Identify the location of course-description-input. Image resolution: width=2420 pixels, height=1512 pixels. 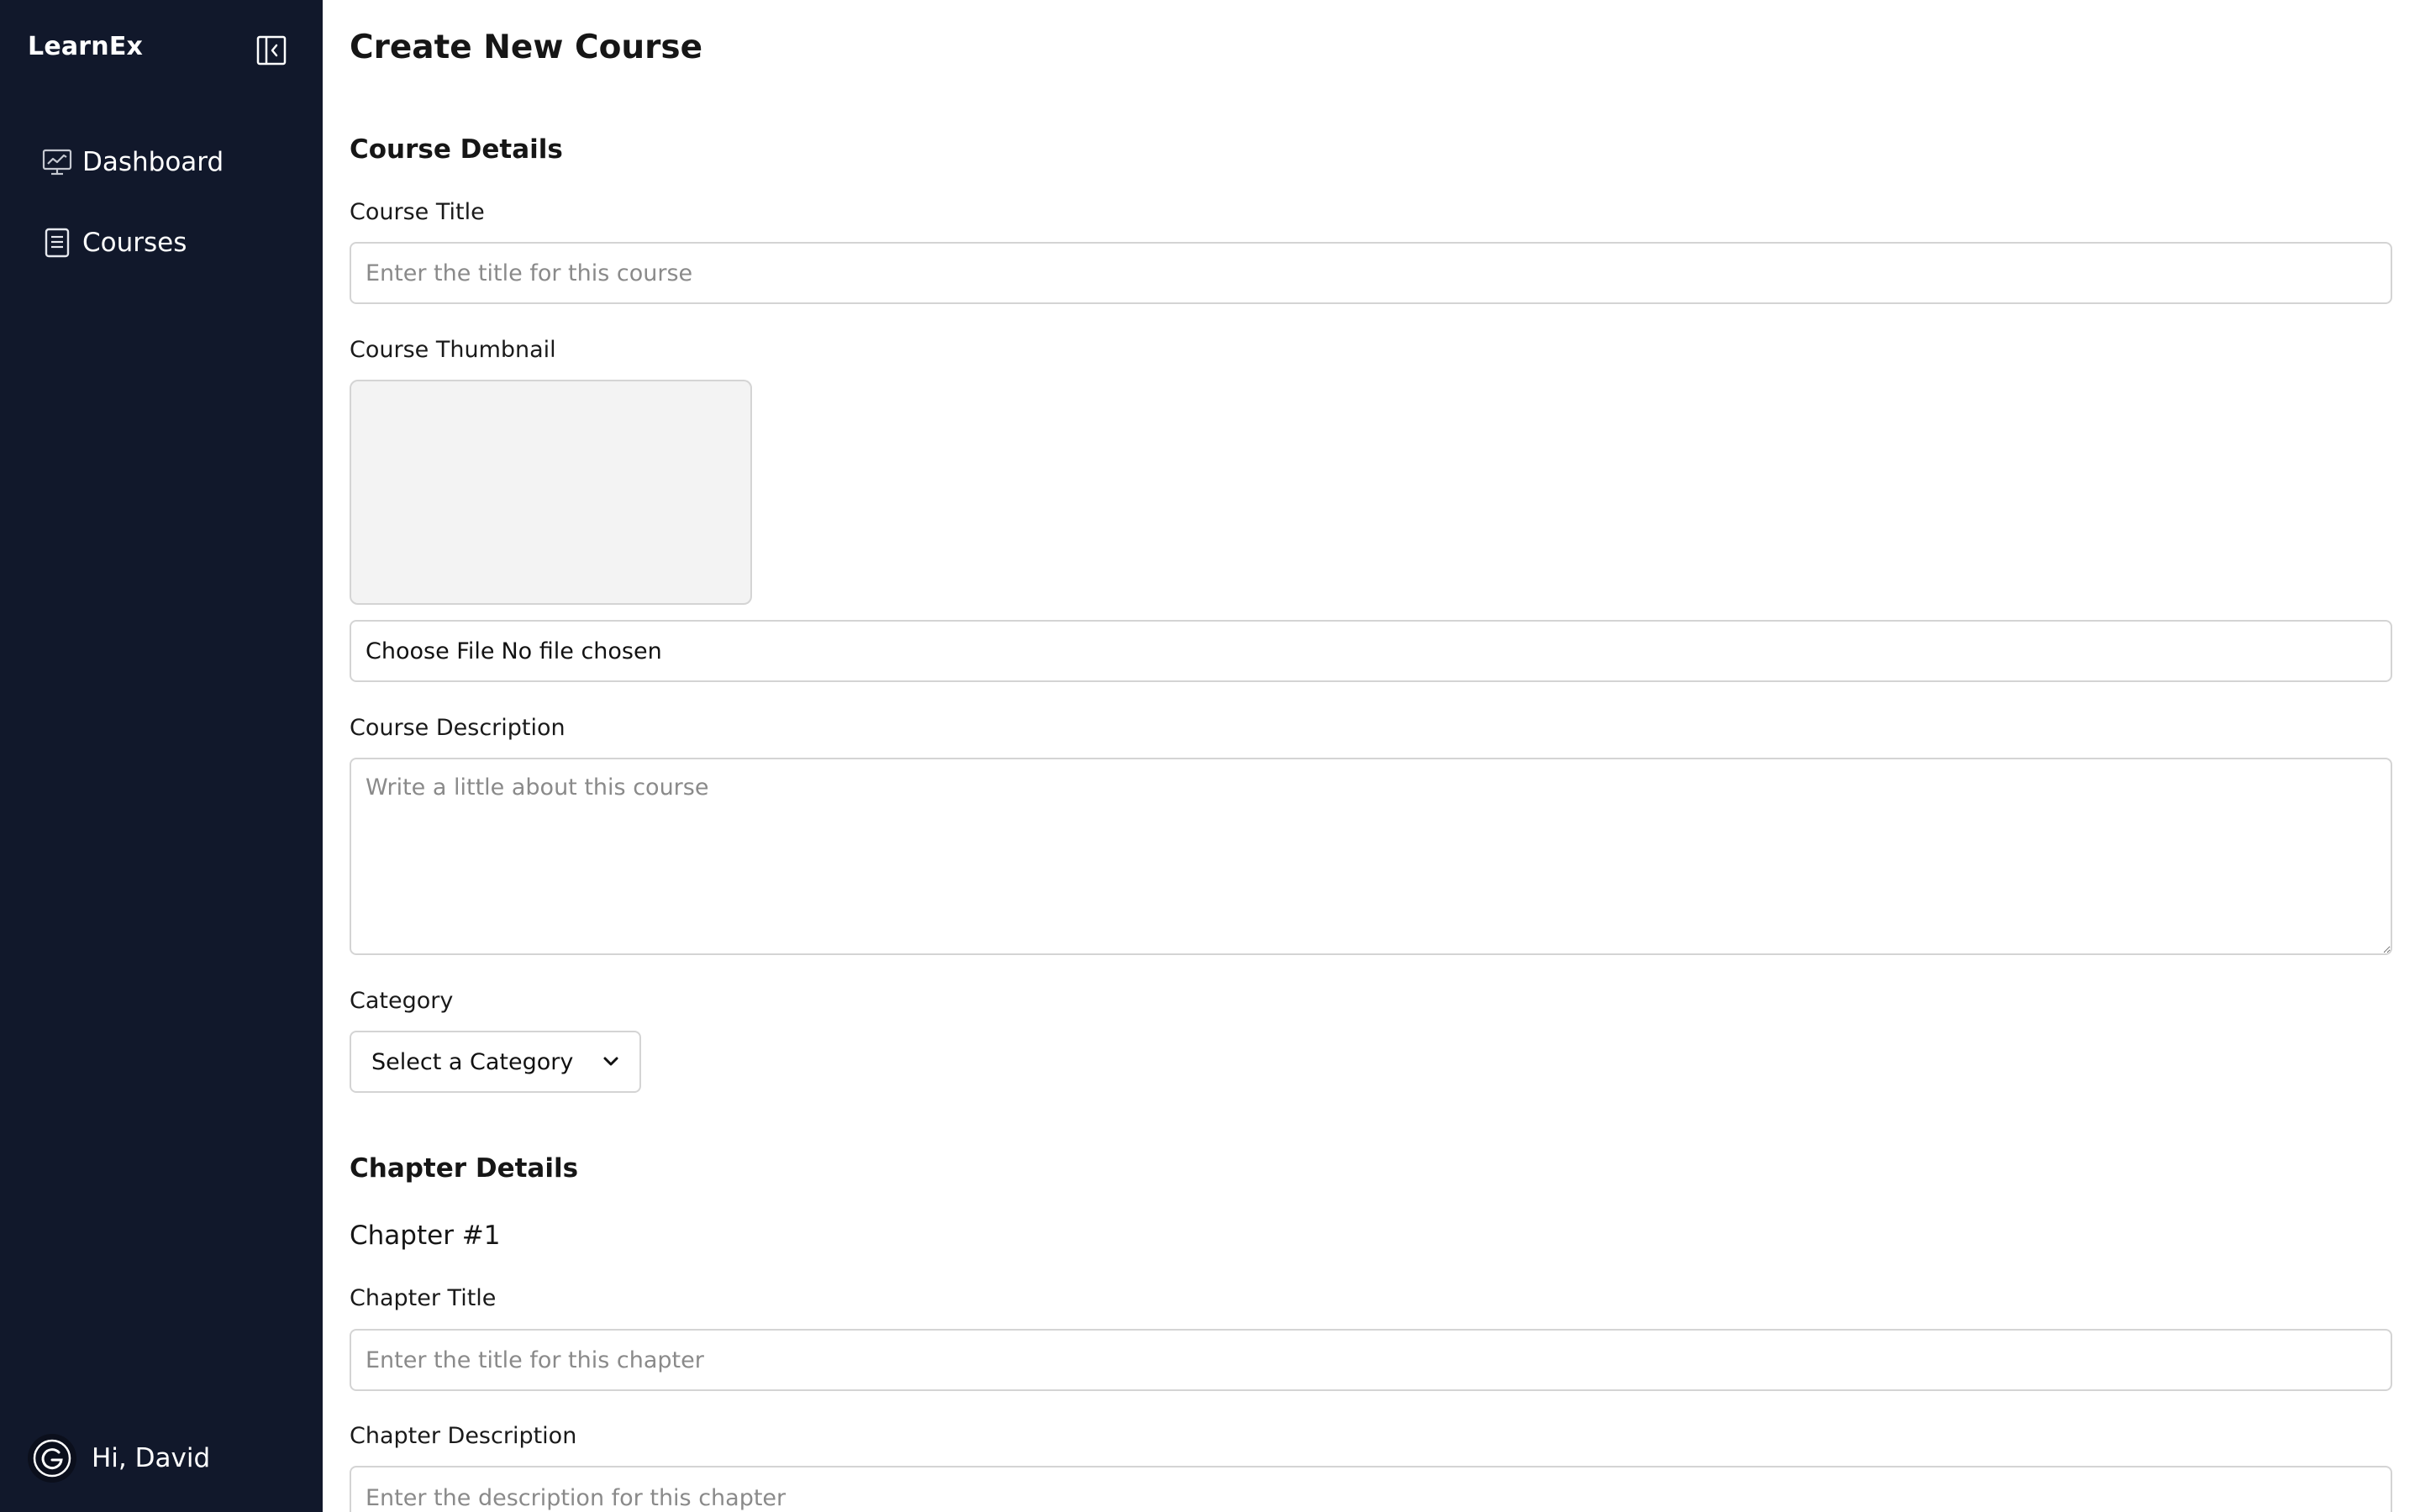
(1371, 856).